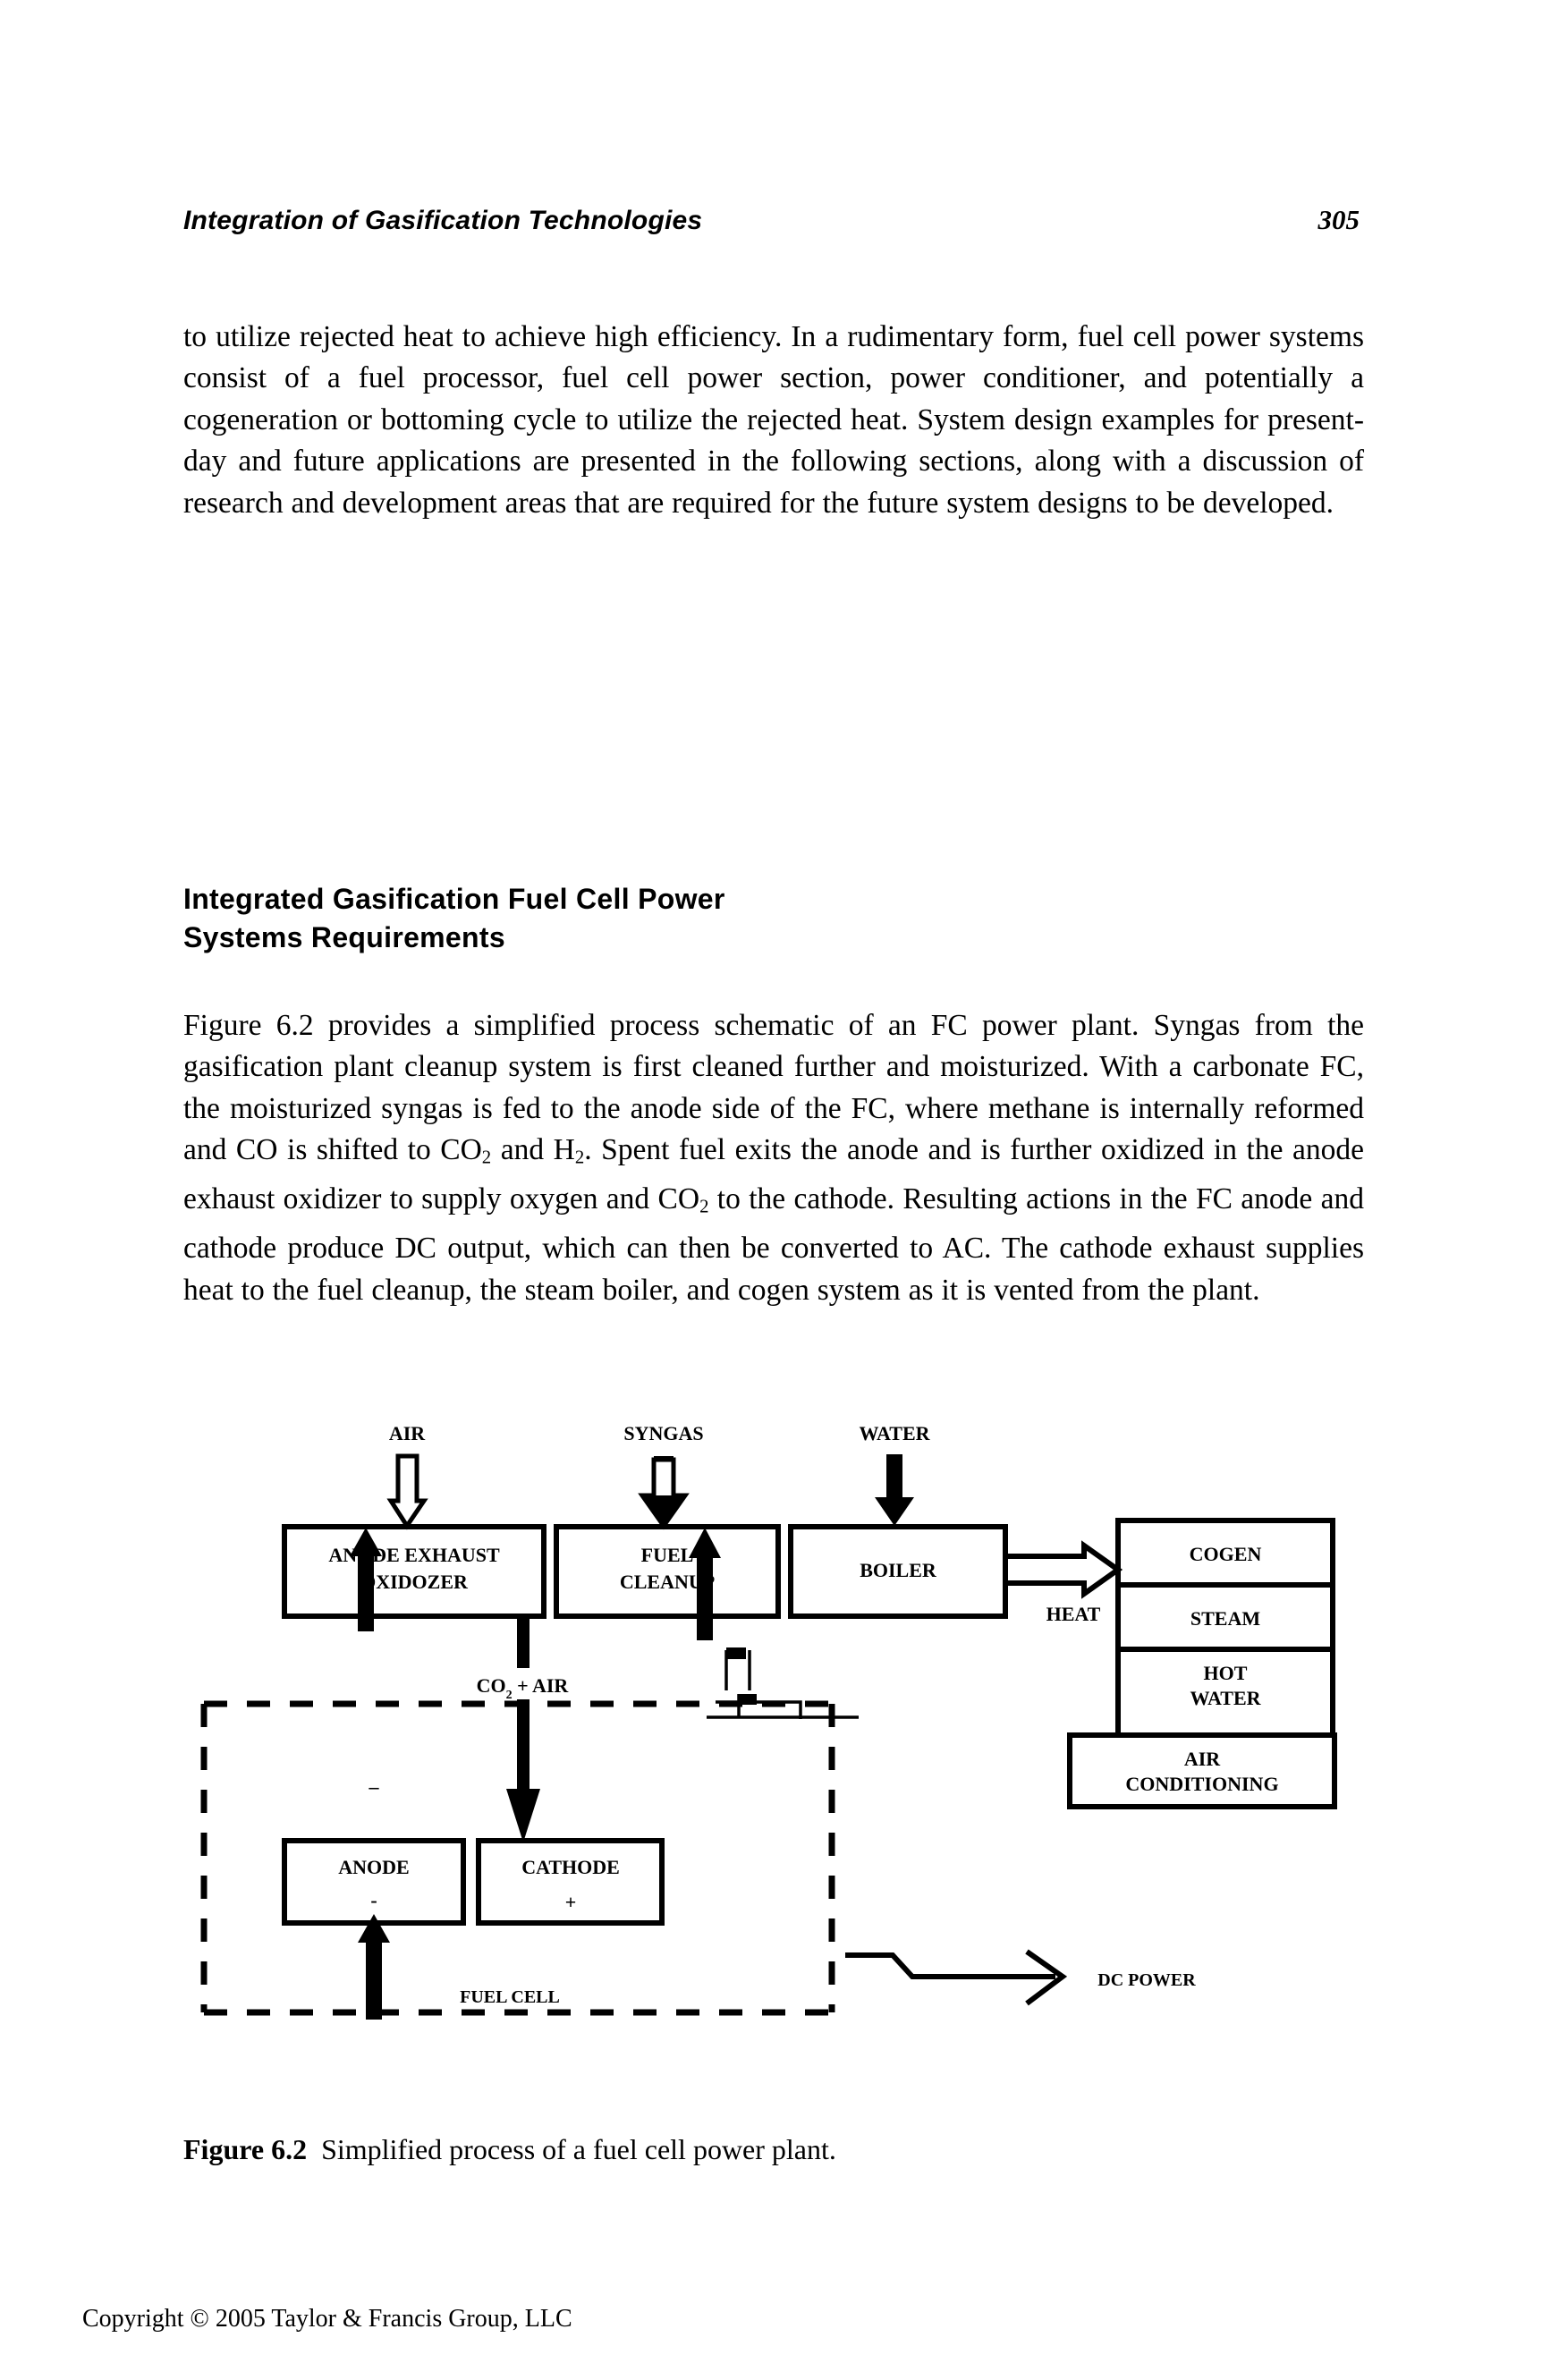  Describe the element at coordinates (374, 1786) in the screenshot. I see `figure-minus-mark: –` at that location.